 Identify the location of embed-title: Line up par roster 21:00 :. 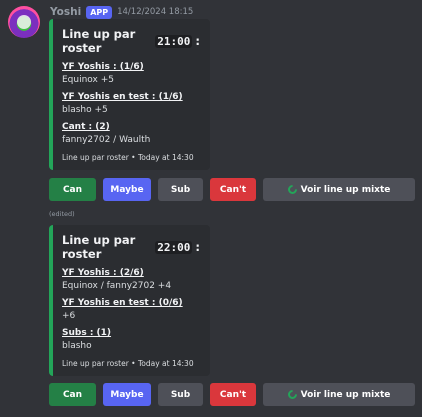
(131, 41).